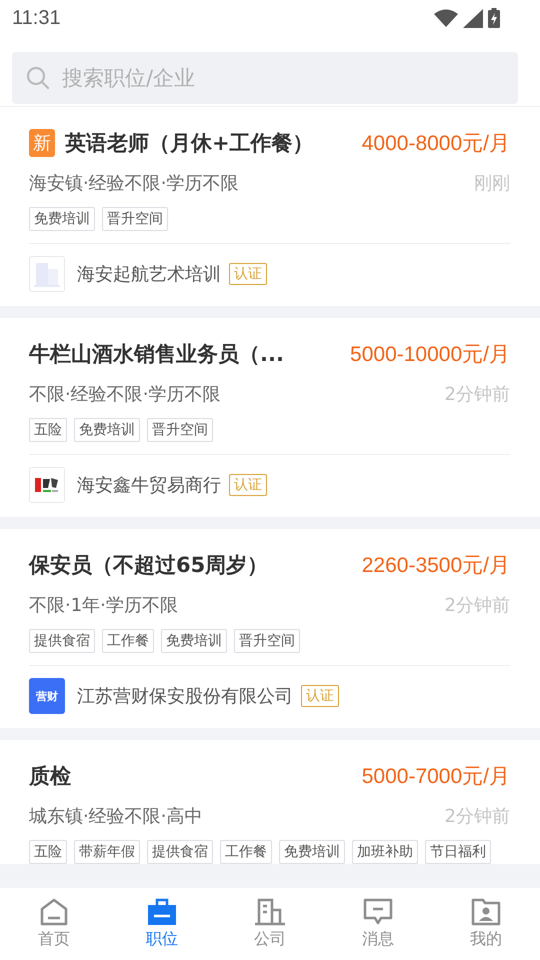  What do you see at coordinates (162, 912) in the screenshot?
I see `briefcase-icon` at bounding box center [162, 912].